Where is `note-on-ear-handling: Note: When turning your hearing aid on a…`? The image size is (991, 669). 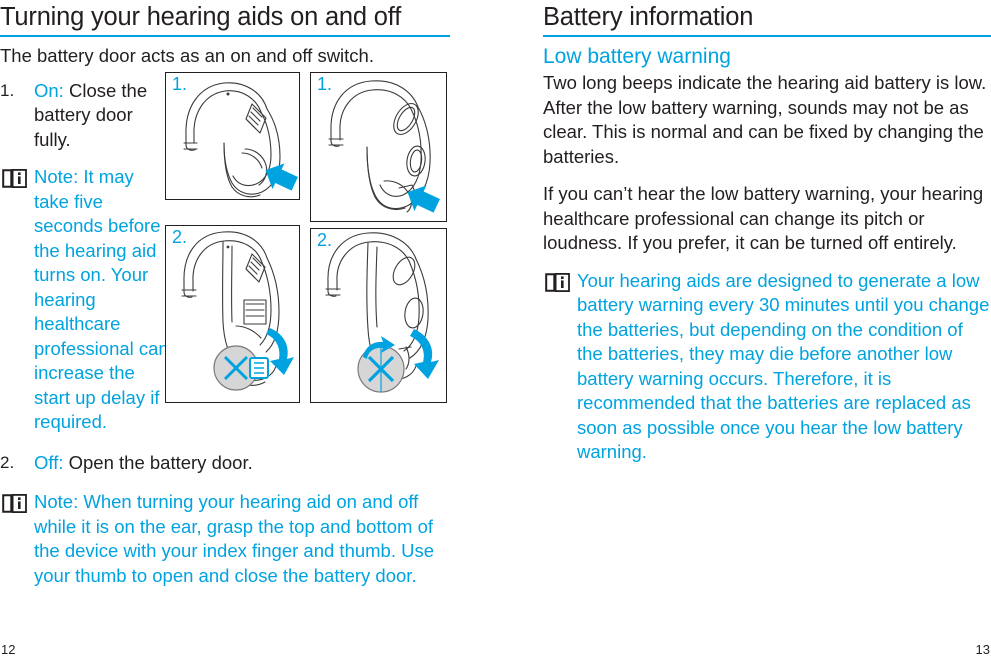 note-on-ear-handling: Note: When turning your hearing aid on a… is located at coordinates (225, 539).